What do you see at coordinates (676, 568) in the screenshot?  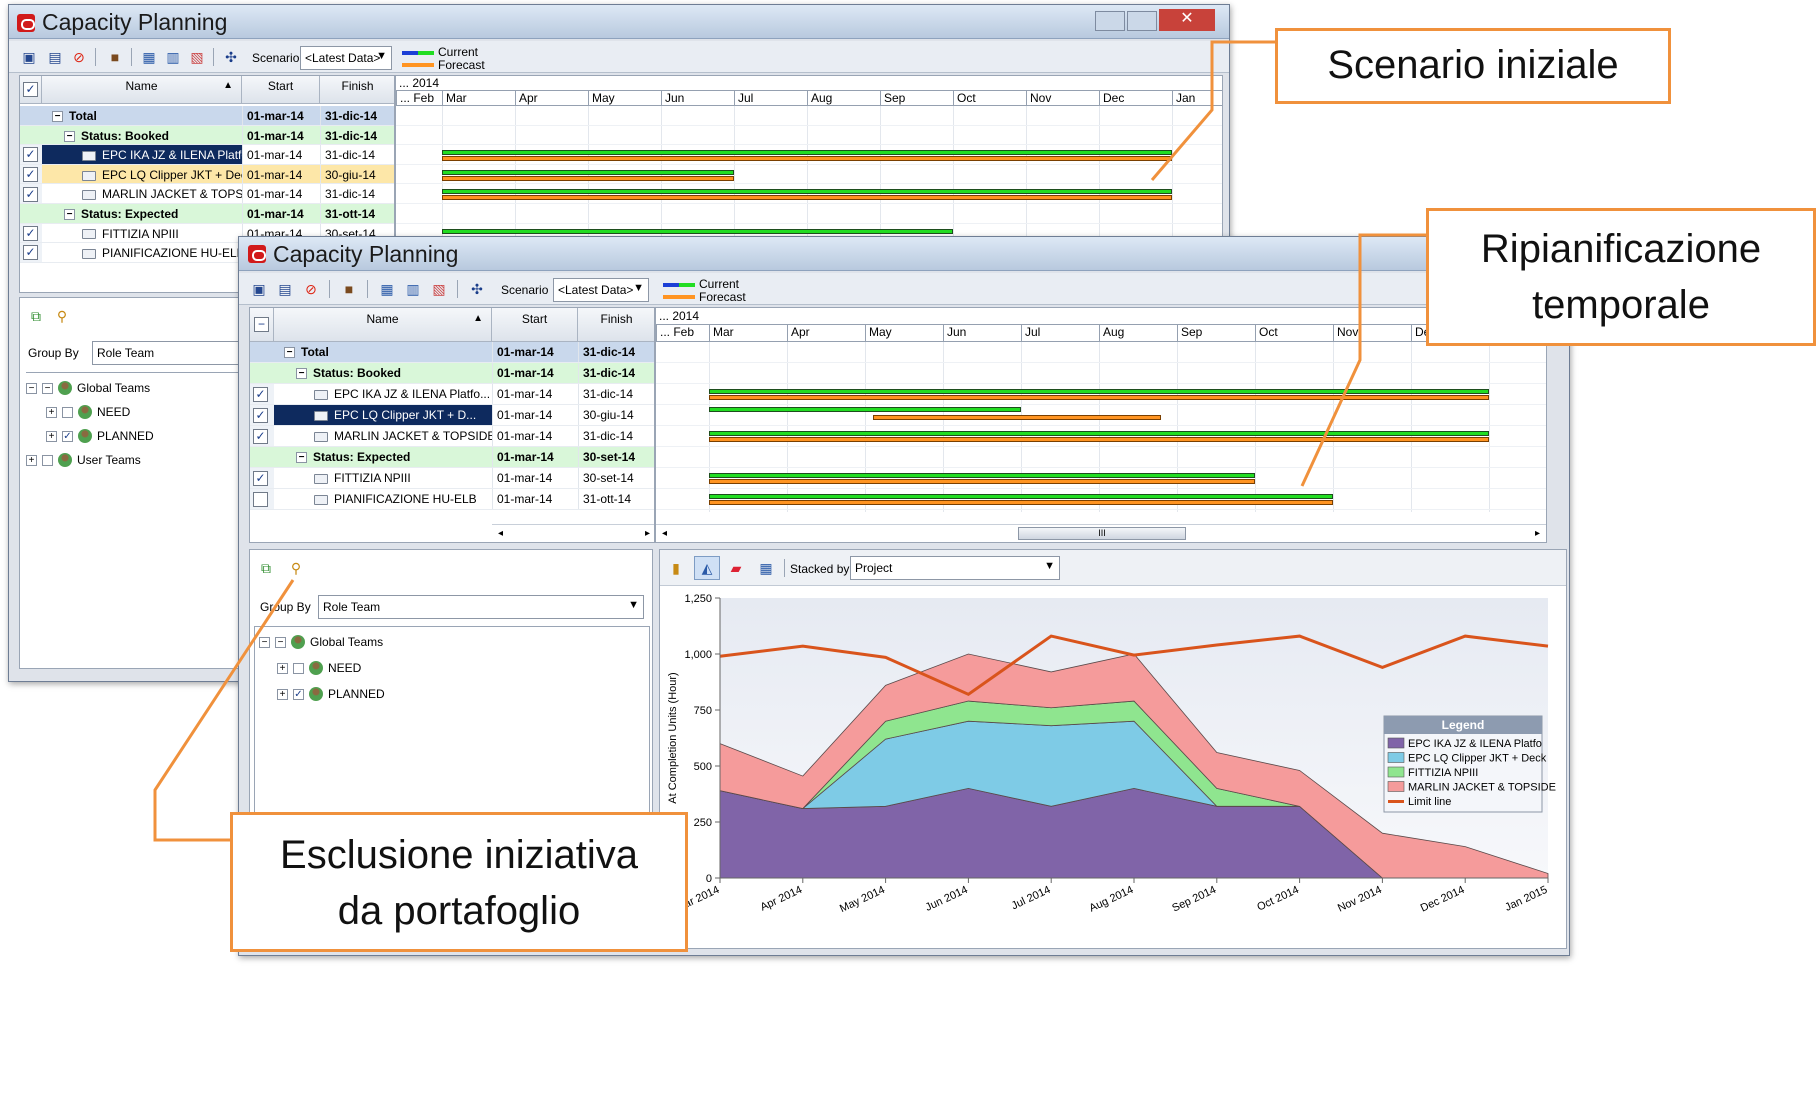 I see `bar-chart-icon: ▮` at bounding box center [676, 568].